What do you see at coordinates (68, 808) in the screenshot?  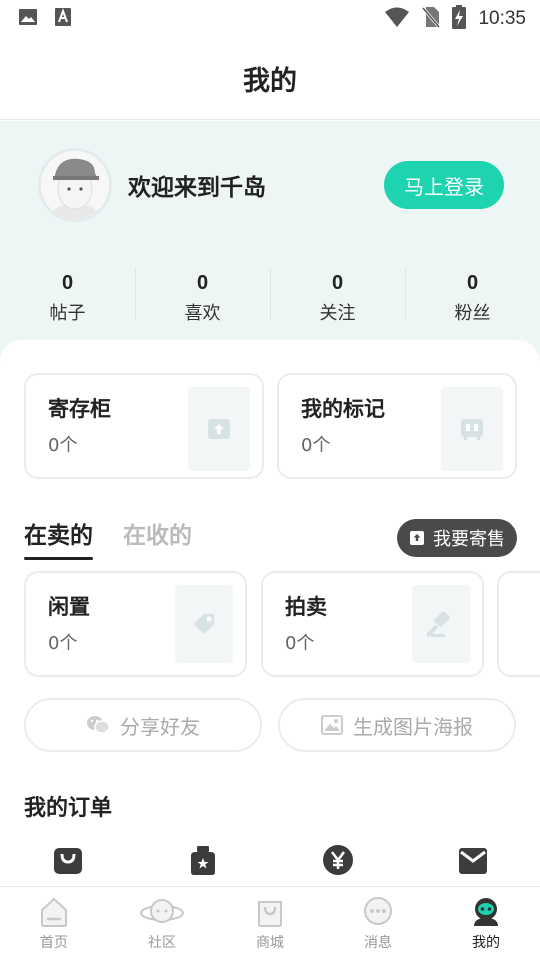 I see `orders-title: 我的订单` at bounding box center [68, 808].